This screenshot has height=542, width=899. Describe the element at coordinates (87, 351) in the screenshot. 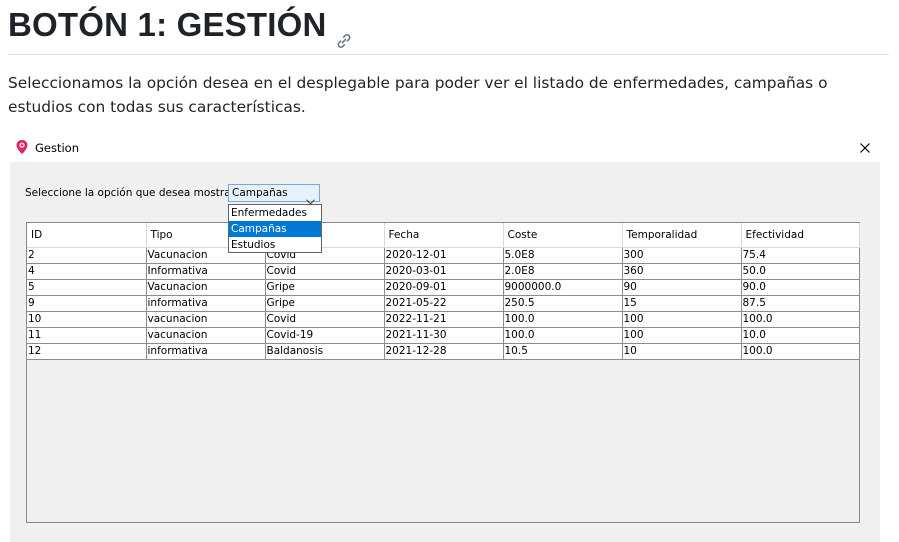

I see `table-cell: 12` at that location.